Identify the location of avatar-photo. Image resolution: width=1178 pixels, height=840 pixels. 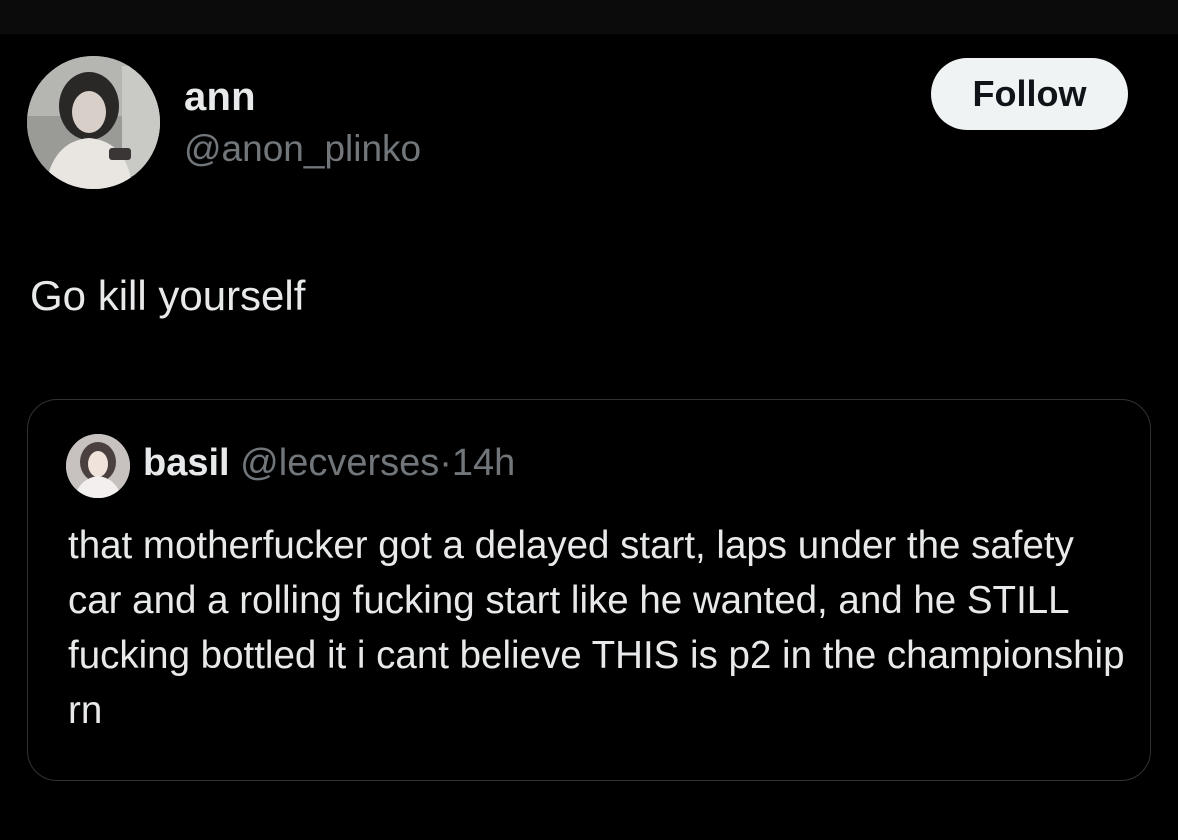
(93, 122).